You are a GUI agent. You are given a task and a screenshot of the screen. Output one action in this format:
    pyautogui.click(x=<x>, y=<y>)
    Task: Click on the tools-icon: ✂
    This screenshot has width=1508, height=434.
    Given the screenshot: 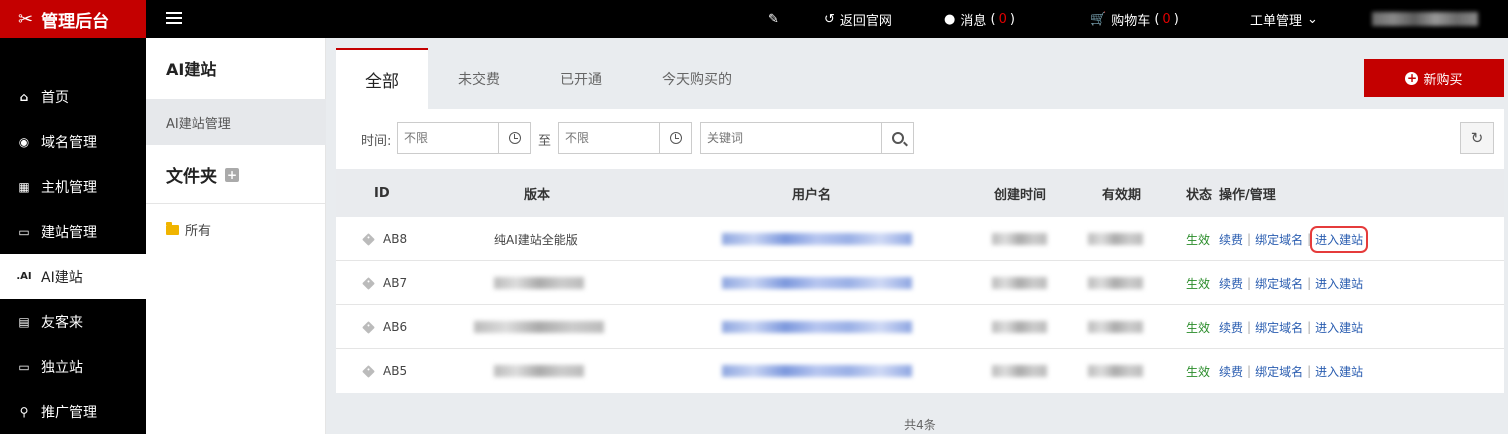 What is the action you would take?
    pyautogui.click(x=26, y=19)
    